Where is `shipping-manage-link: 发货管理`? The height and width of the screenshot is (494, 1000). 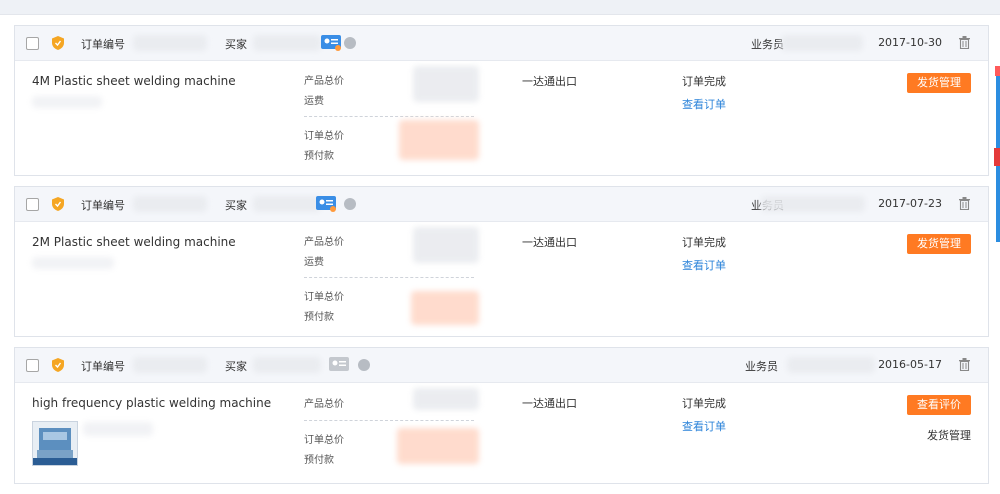 shipping-manage-link: 发货管理 is located at coordinates (949, 435).